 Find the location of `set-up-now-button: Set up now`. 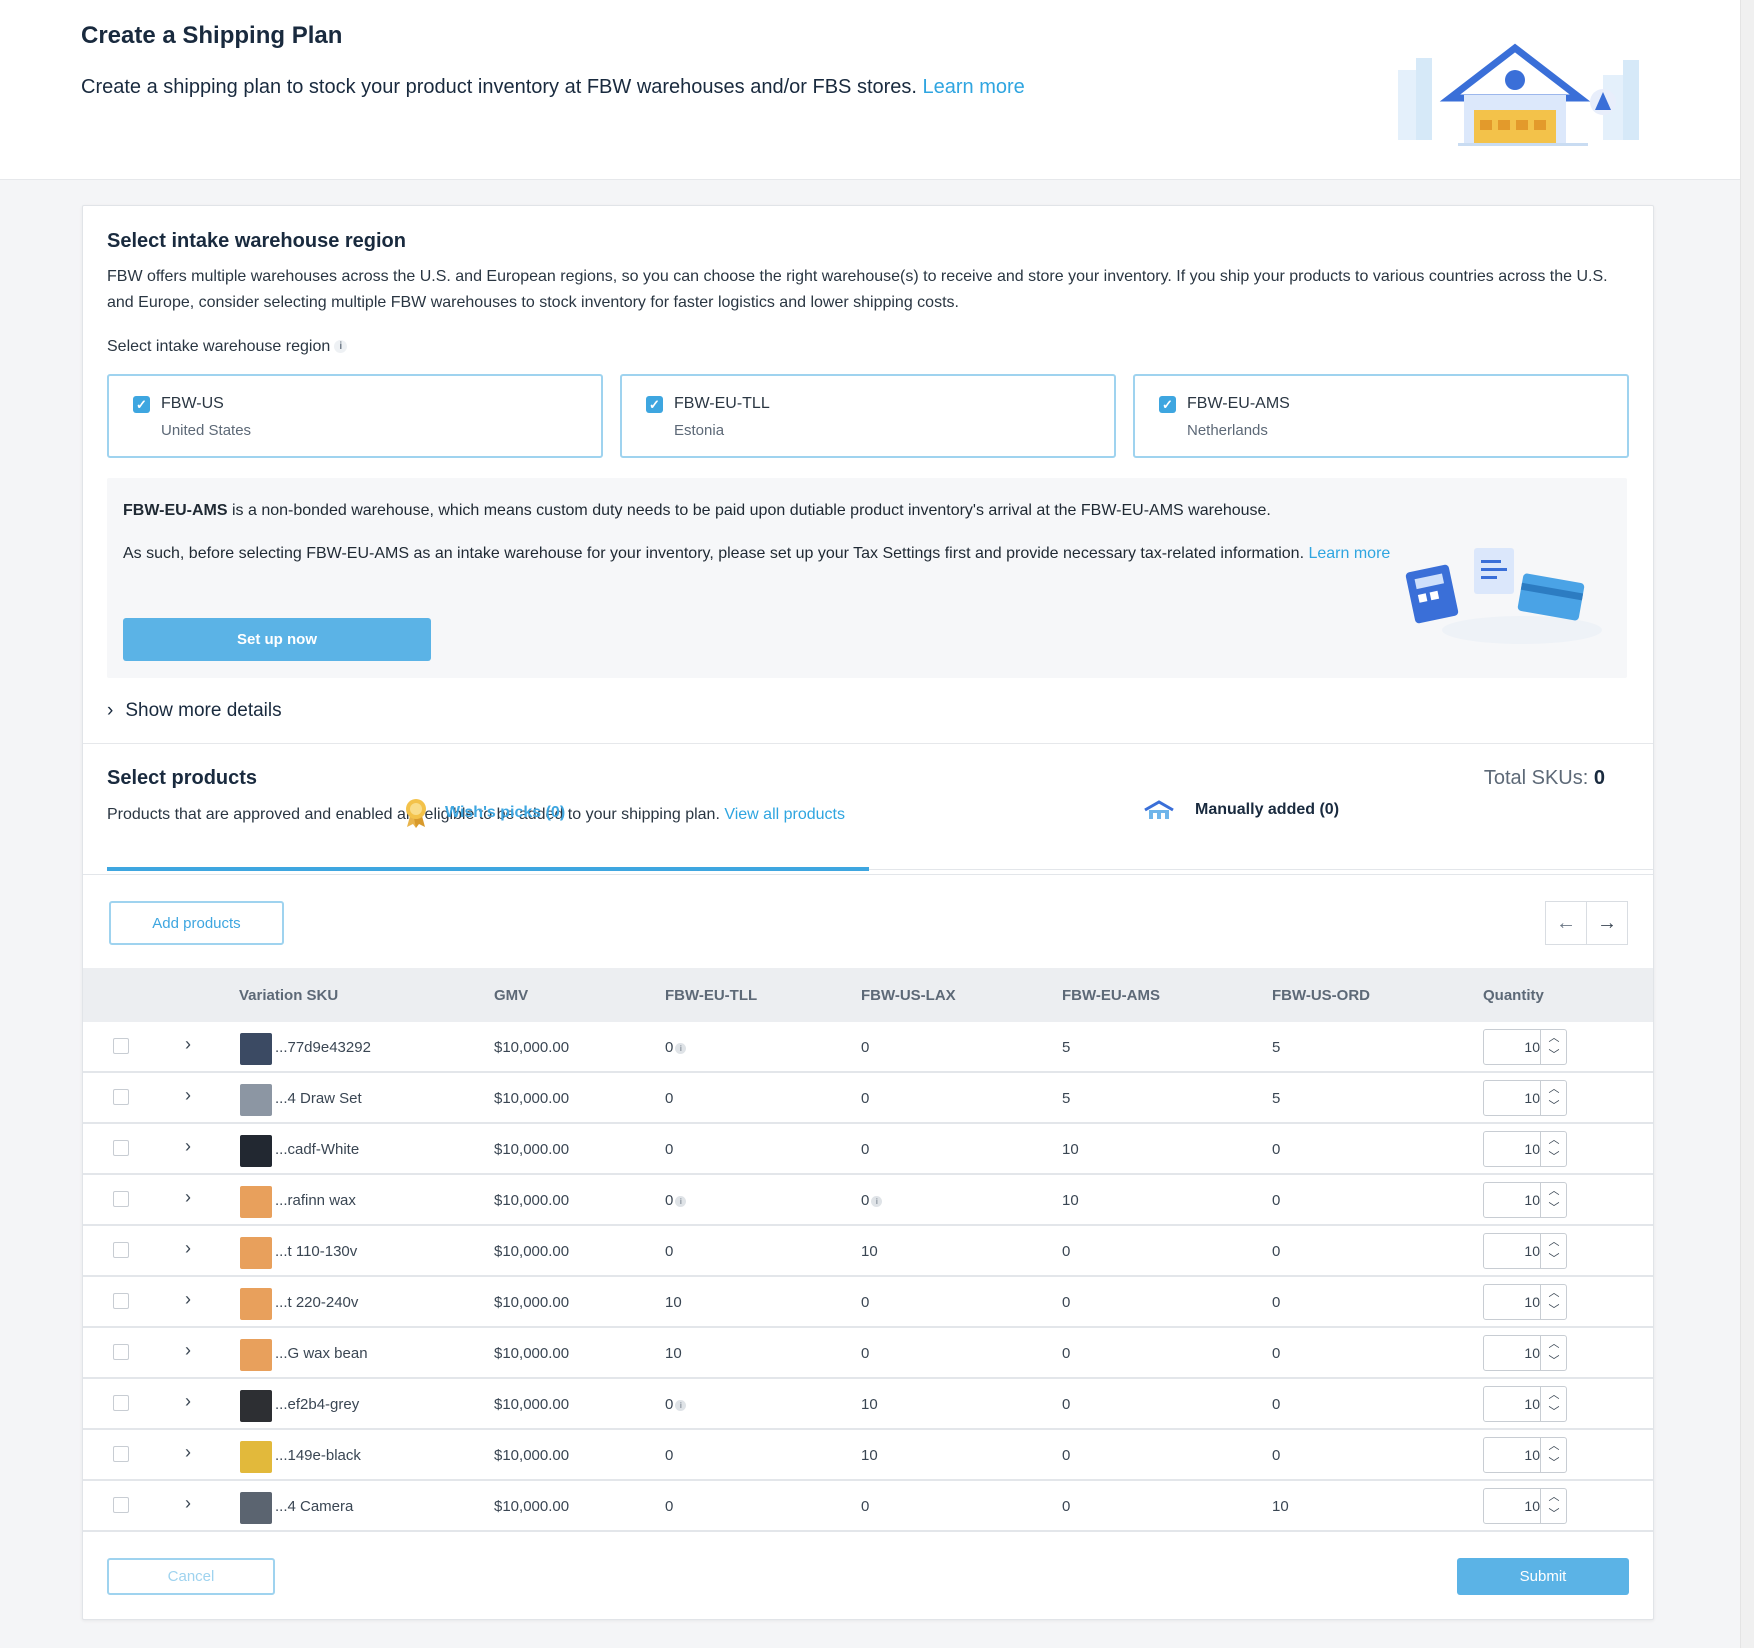

set-up-now-button: Set up now is located at coordinates (277, 639).